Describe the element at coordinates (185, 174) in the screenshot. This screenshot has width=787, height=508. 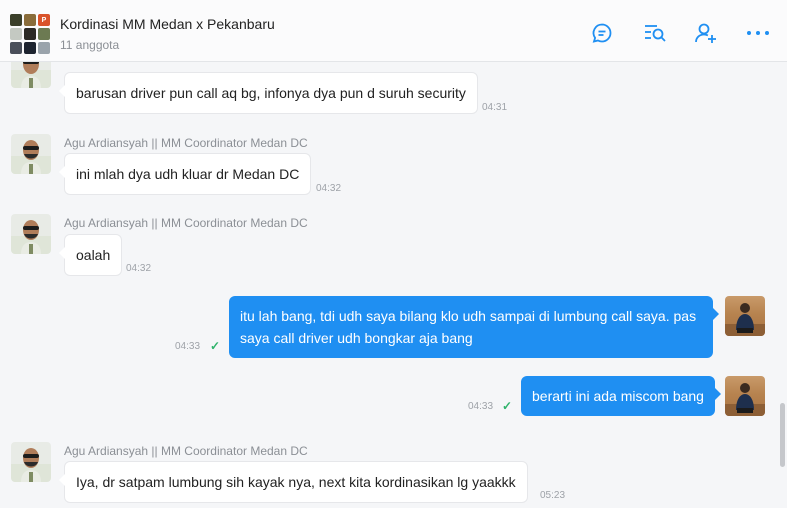
I see `message-bubble: ini mlah dya udh kluar dr Medan DC` at that location.